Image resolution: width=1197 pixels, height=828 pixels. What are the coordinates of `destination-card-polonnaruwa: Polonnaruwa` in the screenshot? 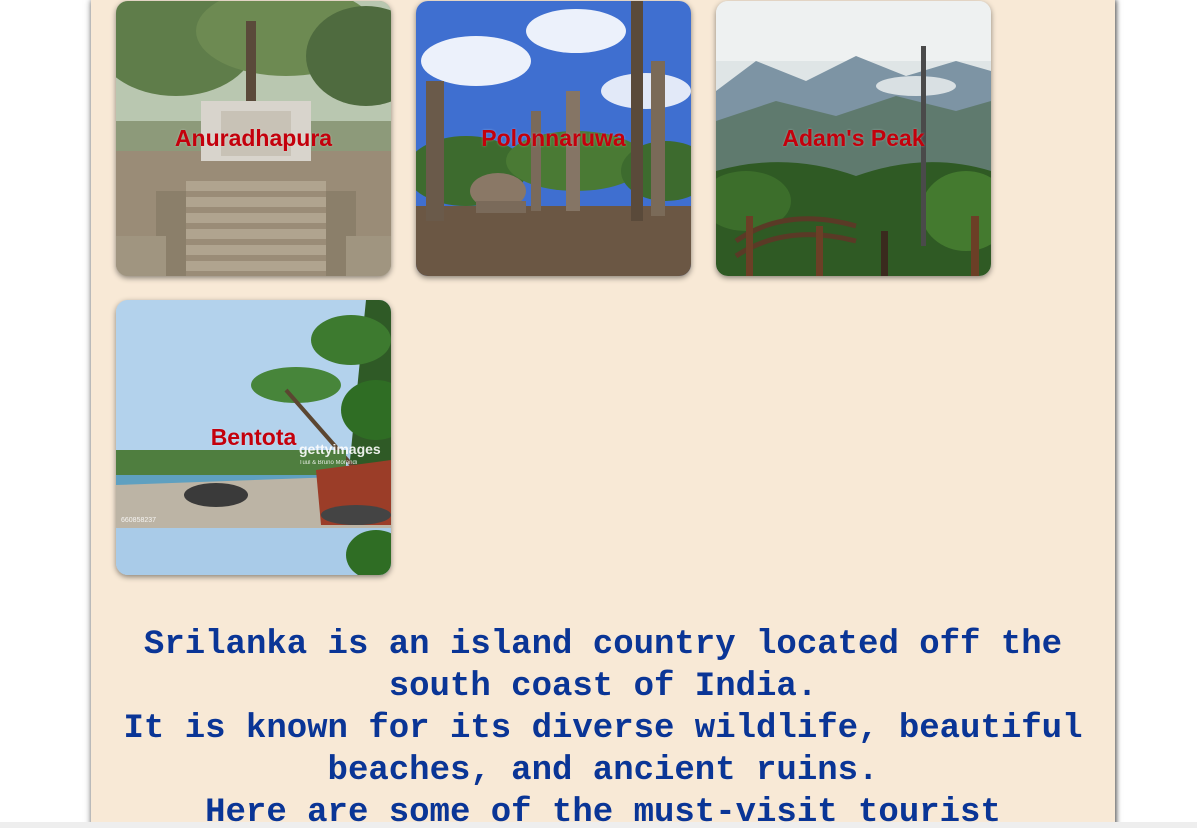 It's located at (553, 138).